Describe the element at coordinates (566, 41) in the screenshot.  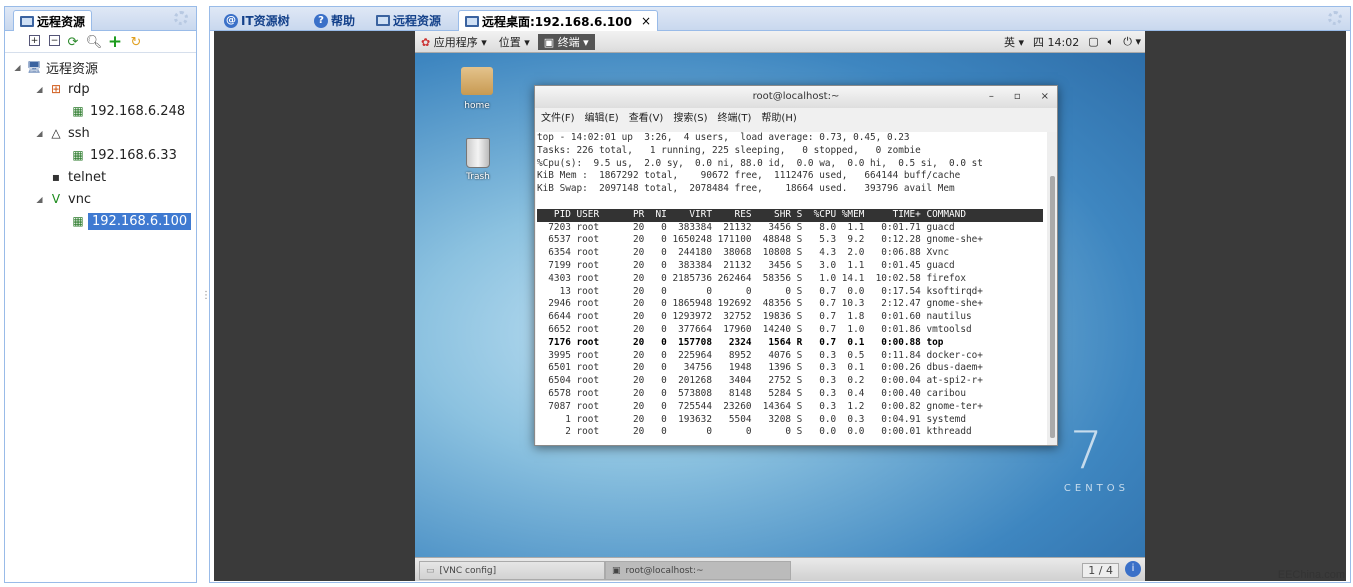
I see `terminal-menu: ▣ 终端 ▾` at that location.